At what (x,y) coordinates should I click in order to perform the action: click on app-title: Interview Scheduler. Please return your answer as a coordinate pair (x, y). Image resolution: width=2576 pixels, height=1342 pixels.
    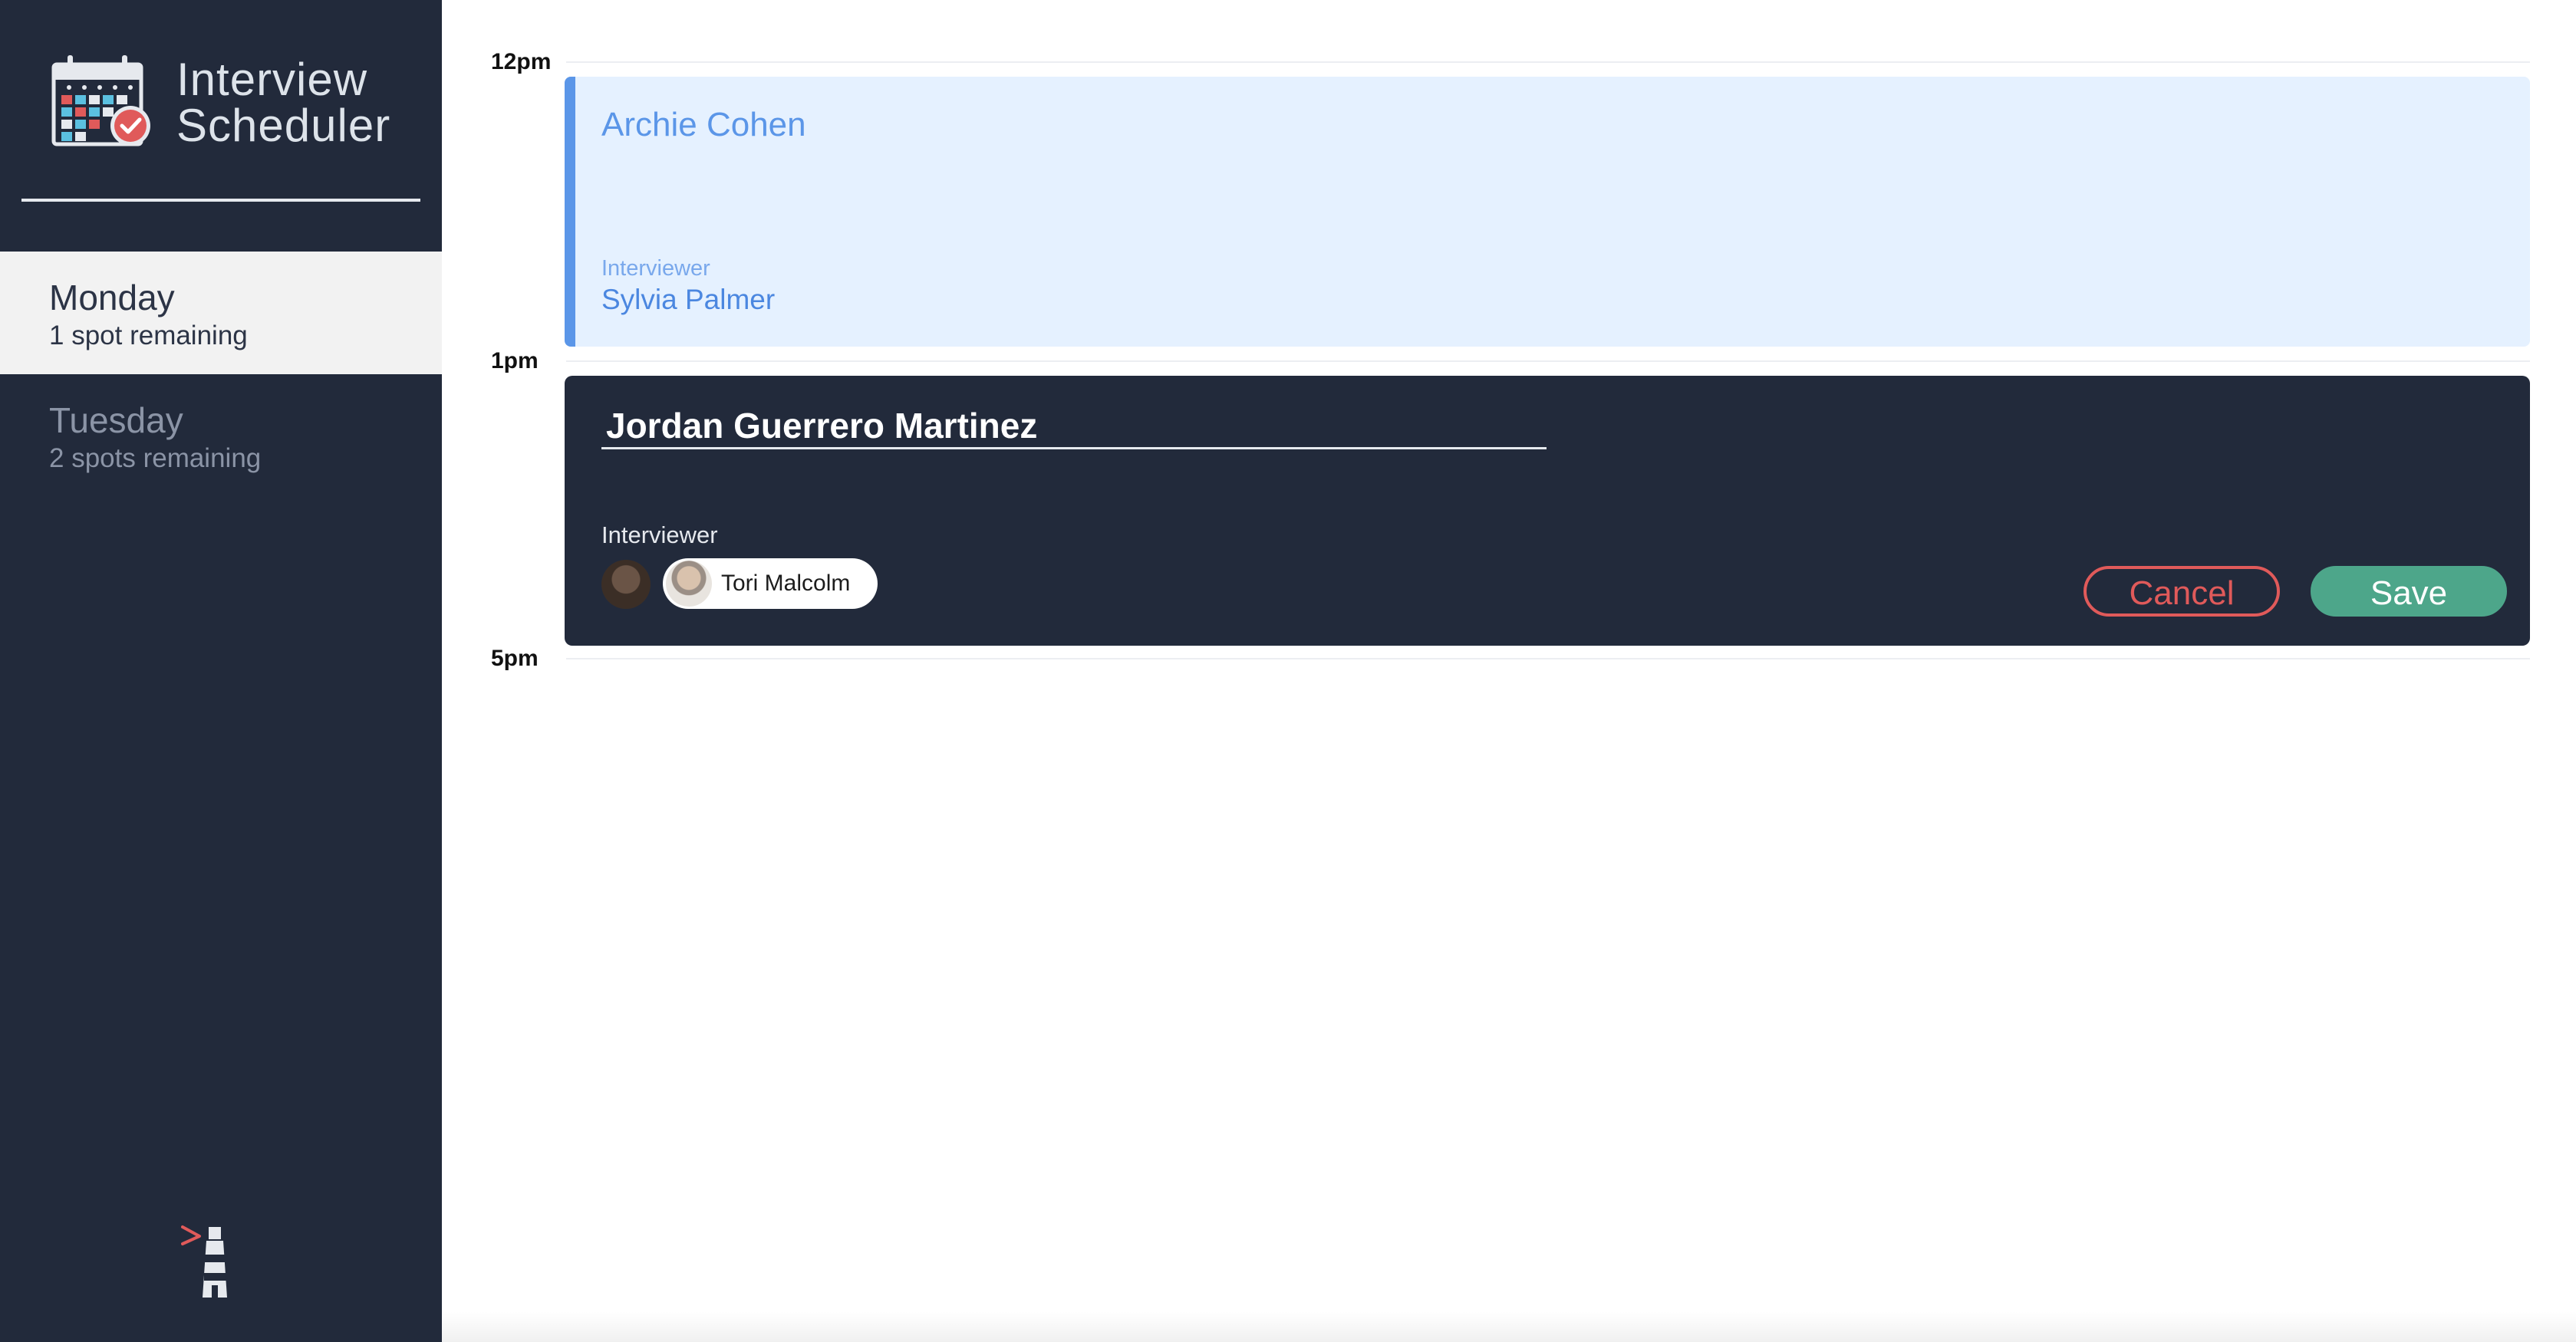
    Looking at the image, I should click on (283, 103).